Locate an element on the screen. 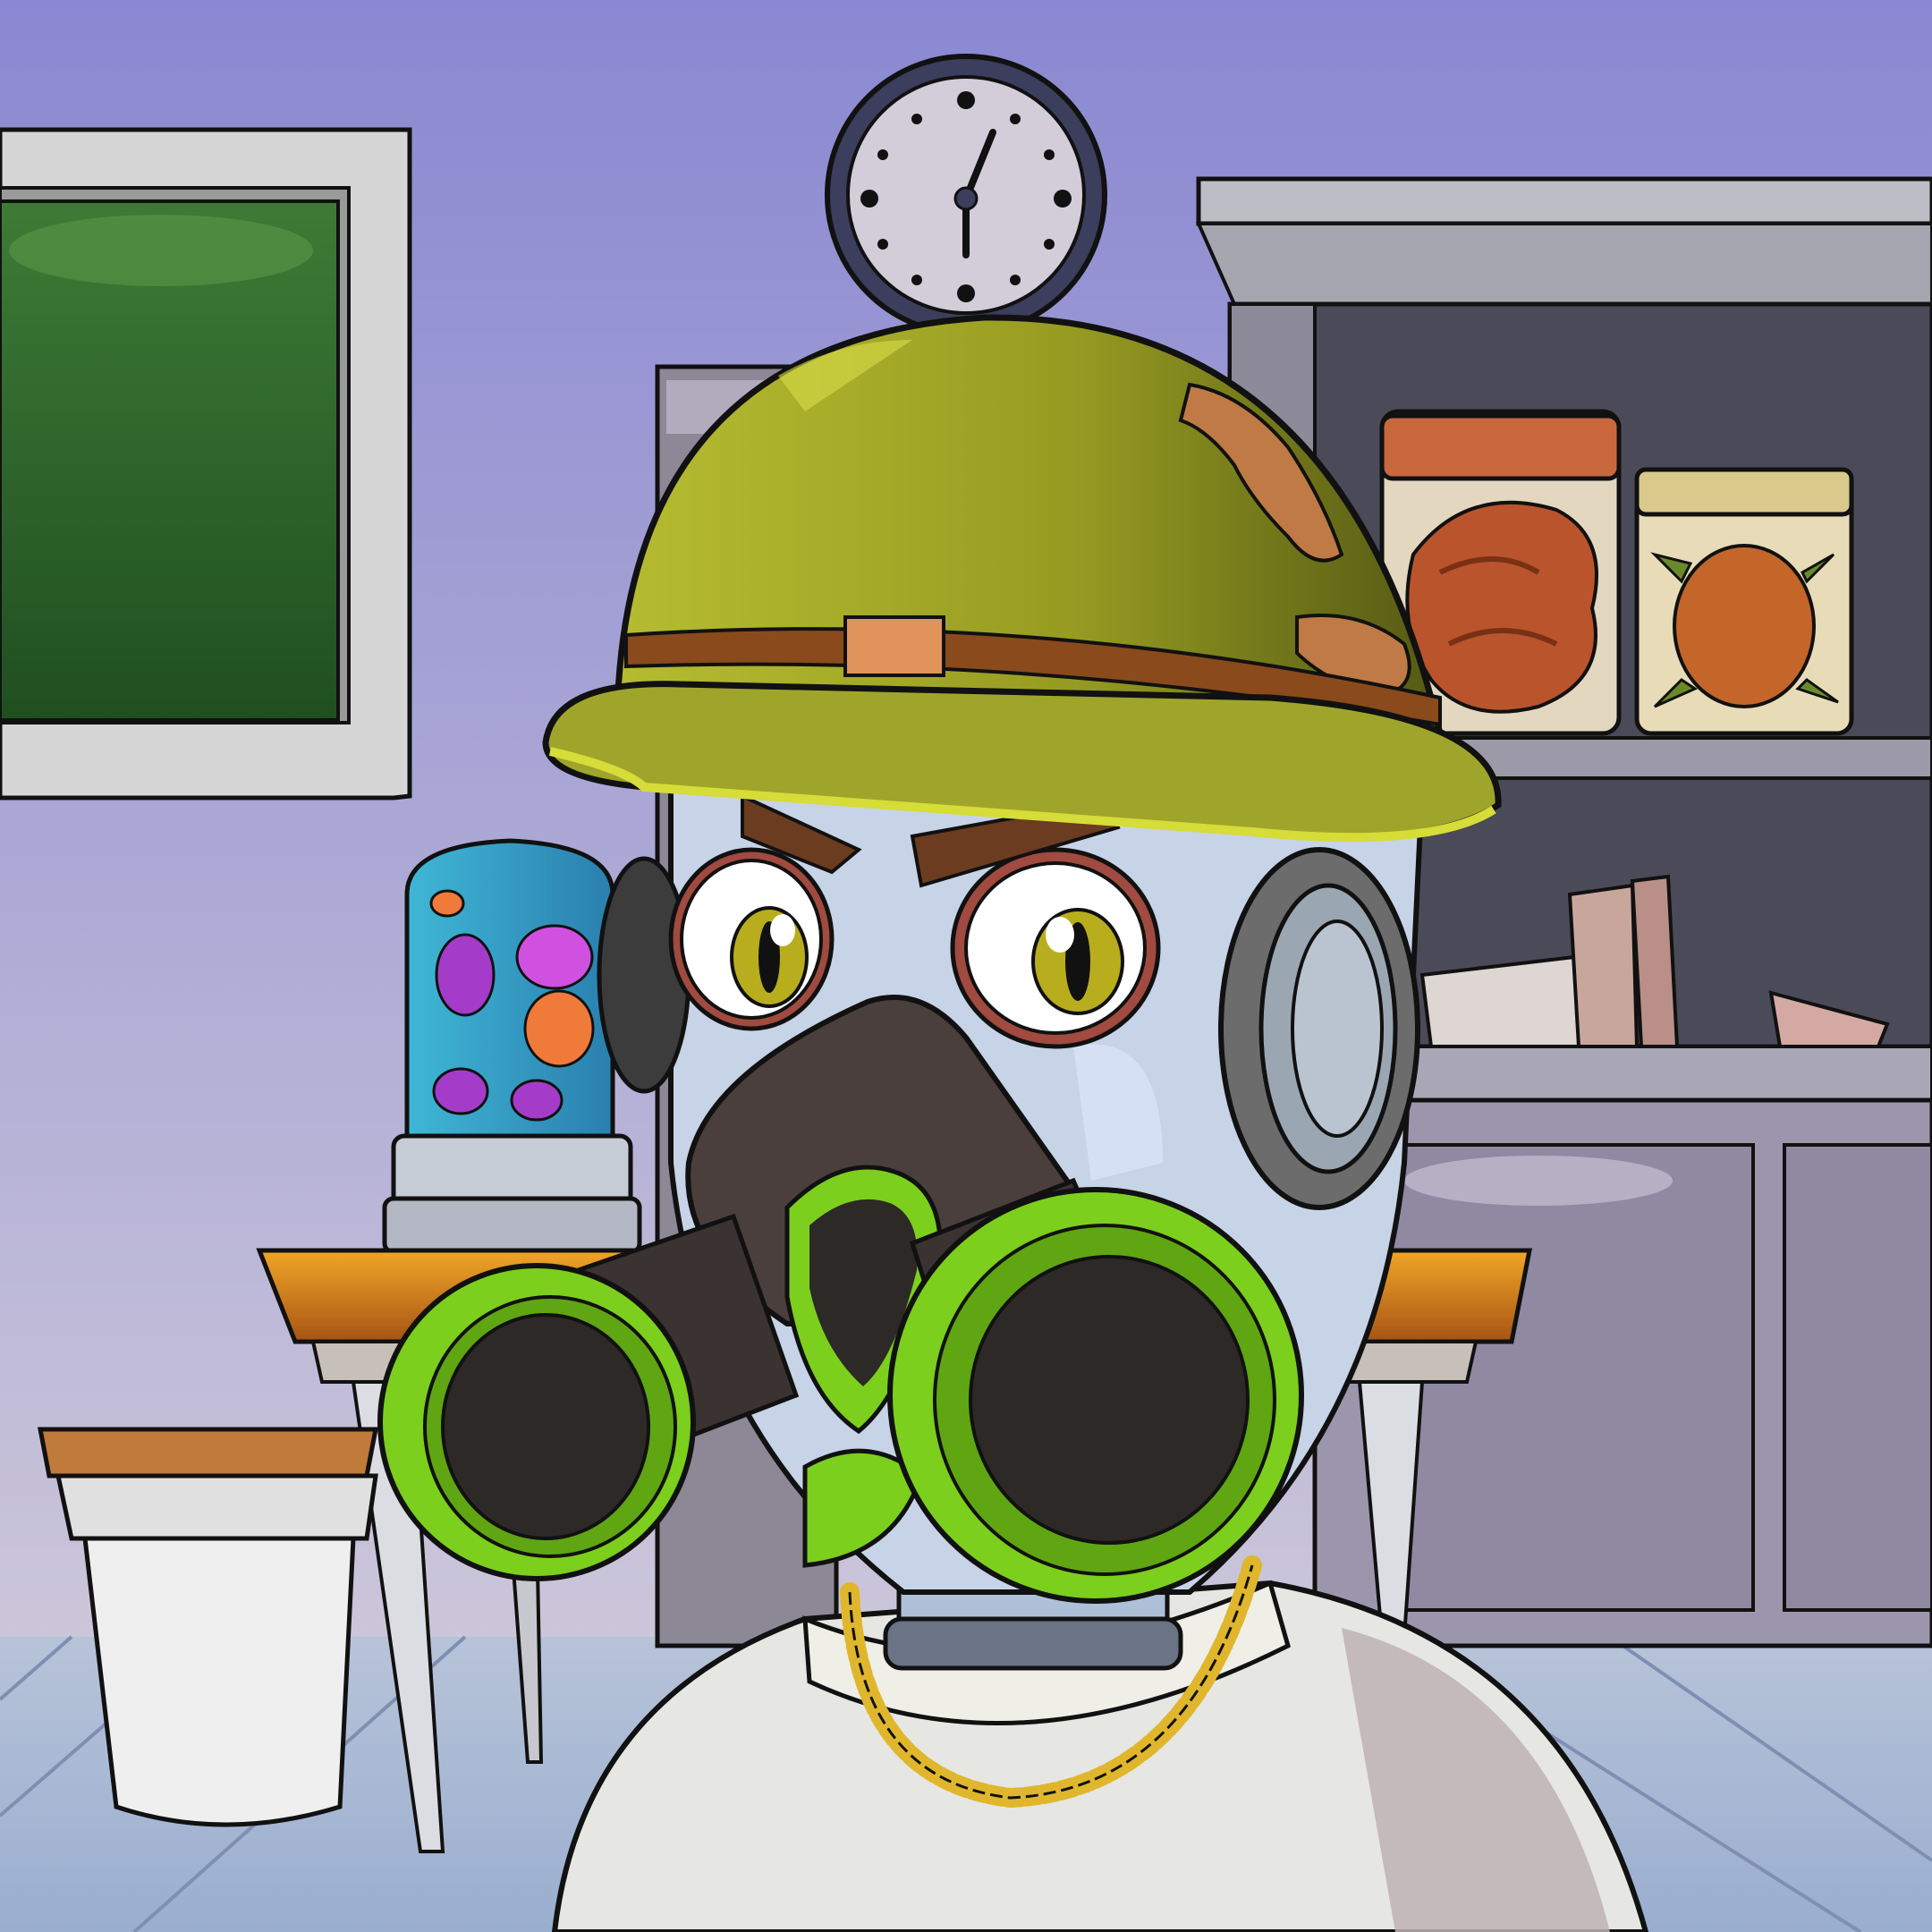  green-board is located at coordinates (206, 464).